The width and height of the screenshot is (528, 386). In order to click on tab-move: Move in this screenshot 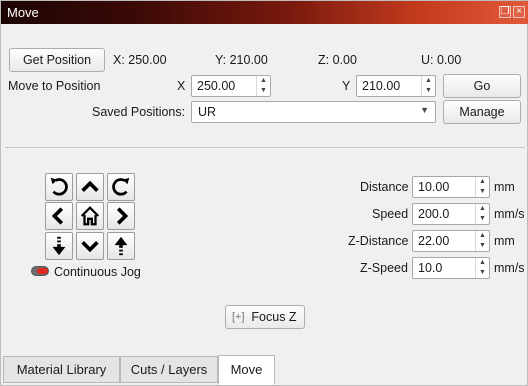, I will do `click(246, 370)`.